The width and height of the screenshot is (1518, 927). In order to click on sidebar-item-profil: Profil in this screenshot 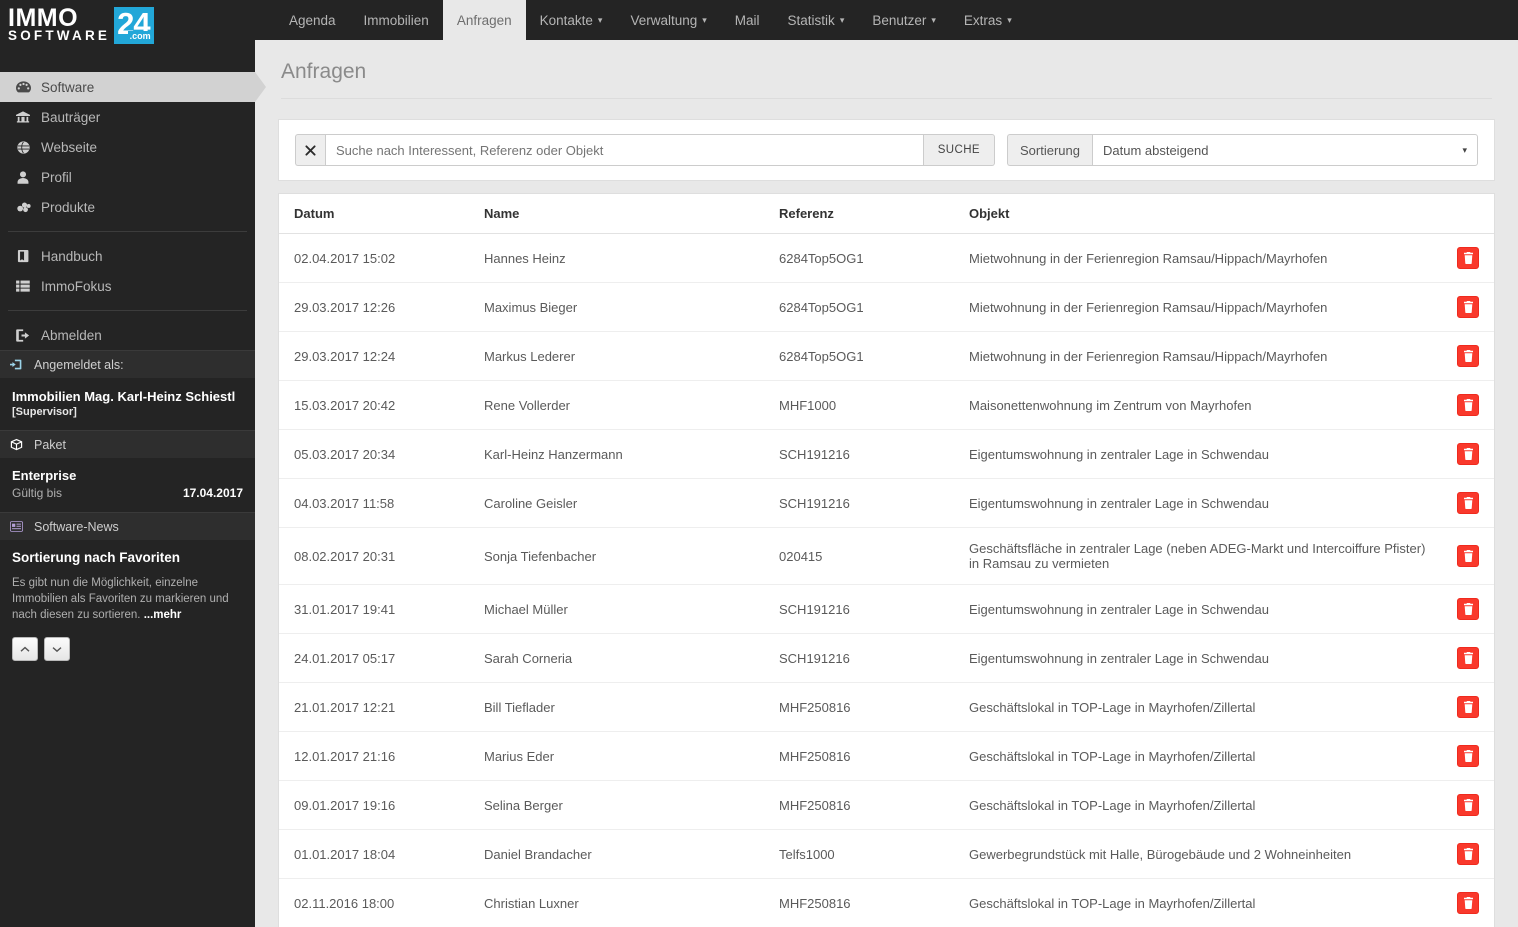, I will do `click(127, 177)`.